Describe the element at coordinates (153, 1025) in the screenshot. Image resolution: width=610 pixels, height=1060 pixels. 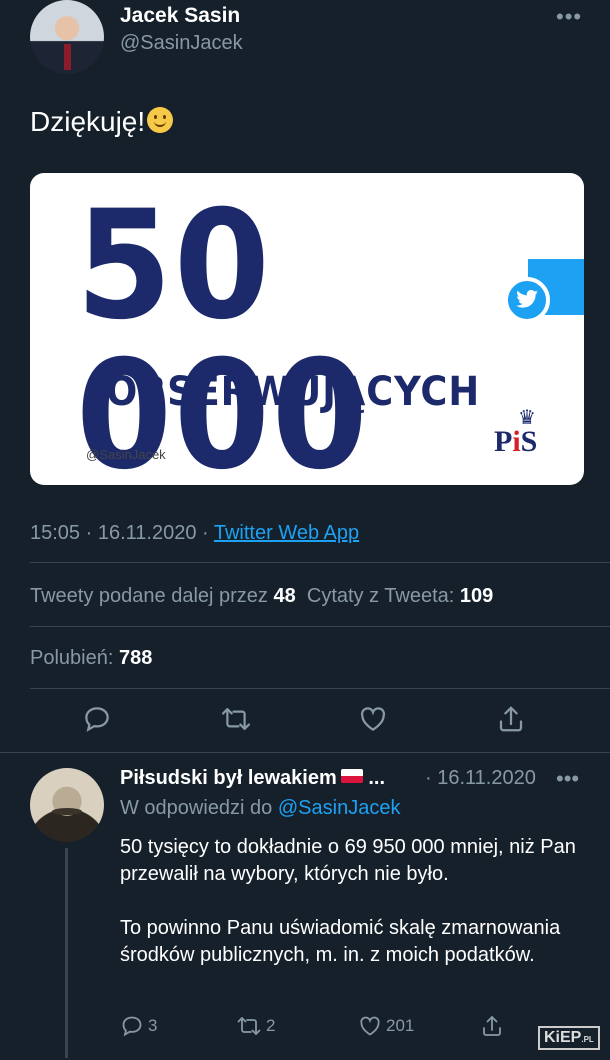
I see `replies-count: 3` at that location.